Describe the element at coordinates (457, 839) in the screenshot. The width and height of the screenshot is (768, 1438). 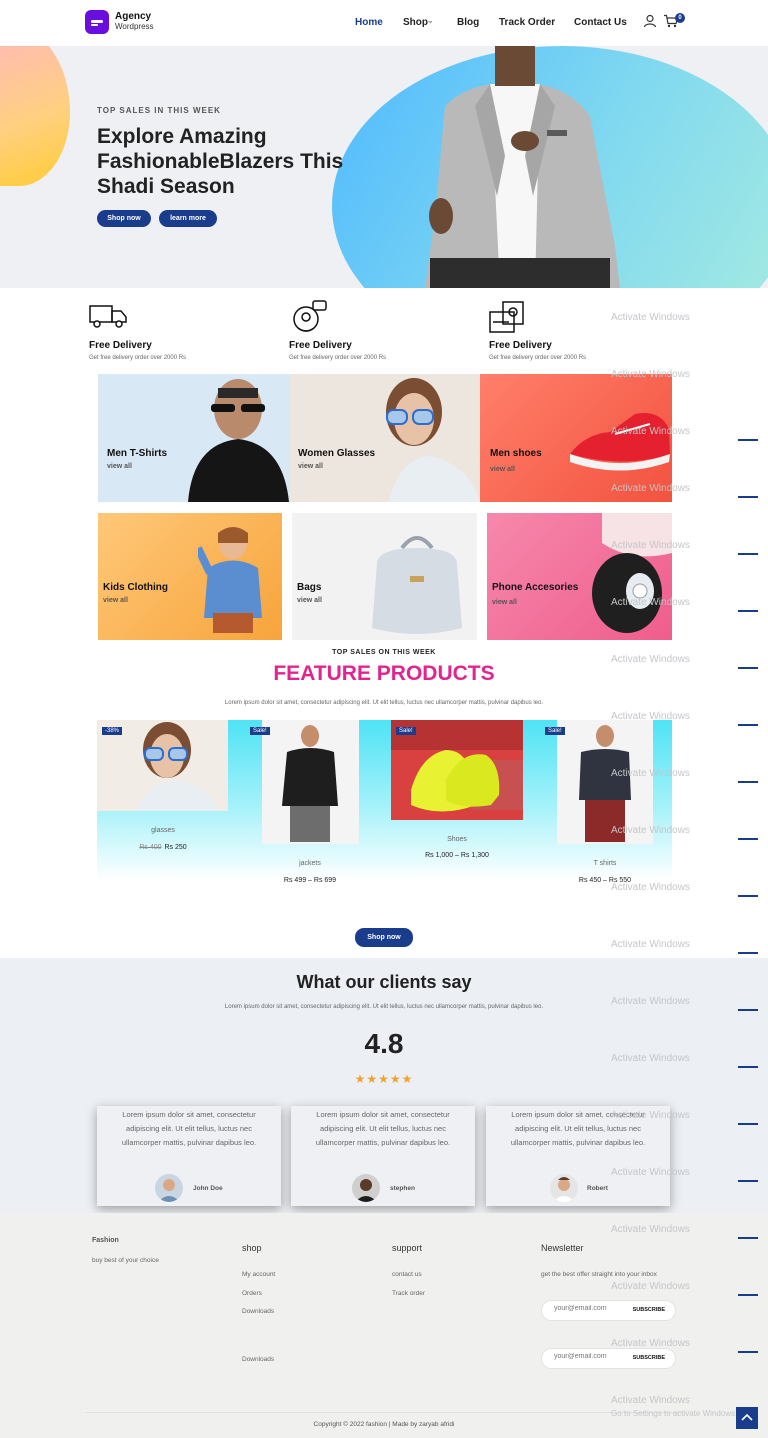
I see `product-name: Shoes` at that location.